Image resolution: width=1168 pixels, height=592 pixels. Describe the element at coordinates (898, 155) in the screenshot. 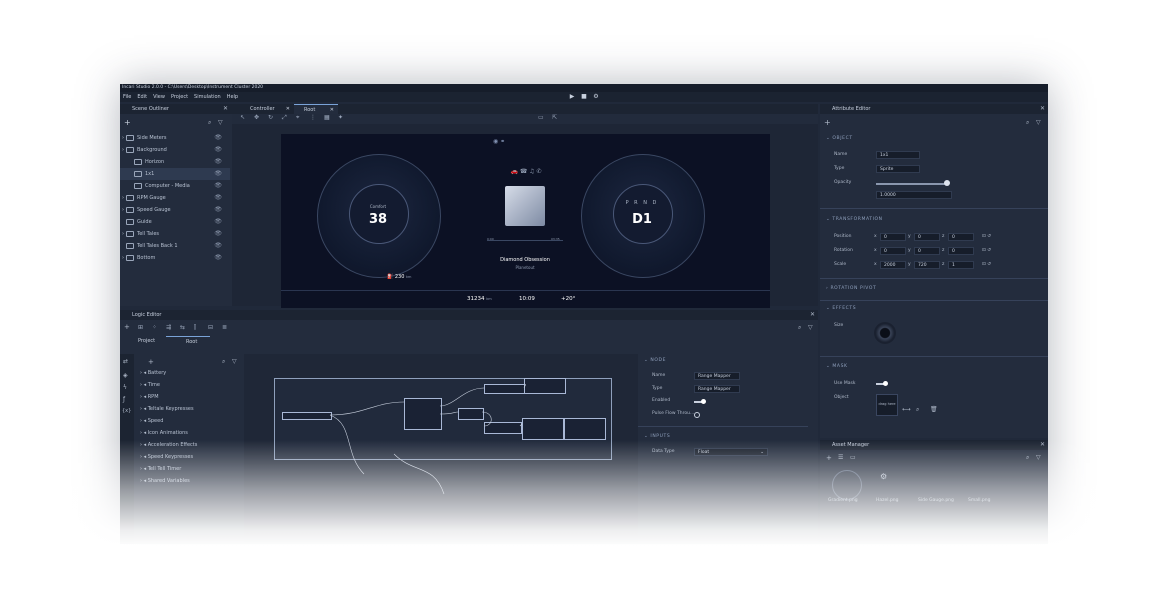

I see `name-field: 1x1` at that location.